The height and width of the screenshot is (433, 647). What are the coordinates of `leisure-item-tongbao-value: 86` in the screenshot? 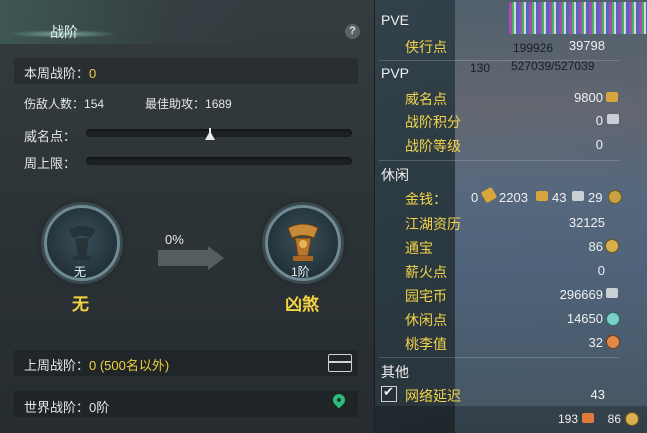 It's located at (595, 246).